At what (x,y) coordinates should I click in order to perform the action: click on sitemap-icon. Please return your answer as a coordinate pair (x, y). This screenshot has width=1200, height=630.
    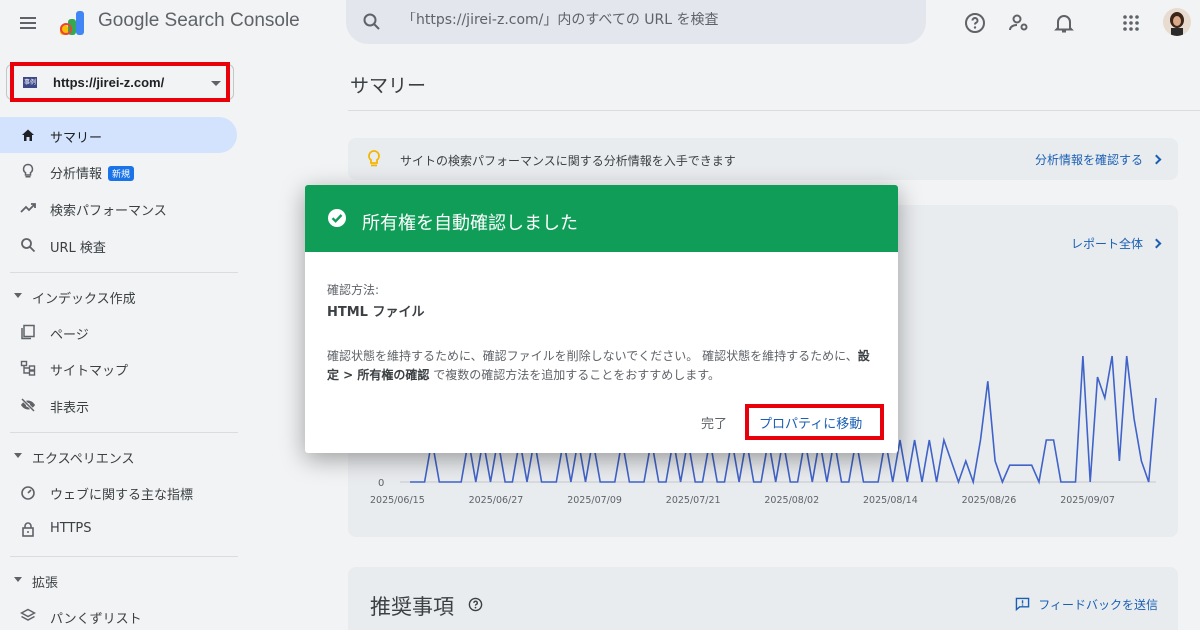
    Looking at the image, I should click on (28, 368).